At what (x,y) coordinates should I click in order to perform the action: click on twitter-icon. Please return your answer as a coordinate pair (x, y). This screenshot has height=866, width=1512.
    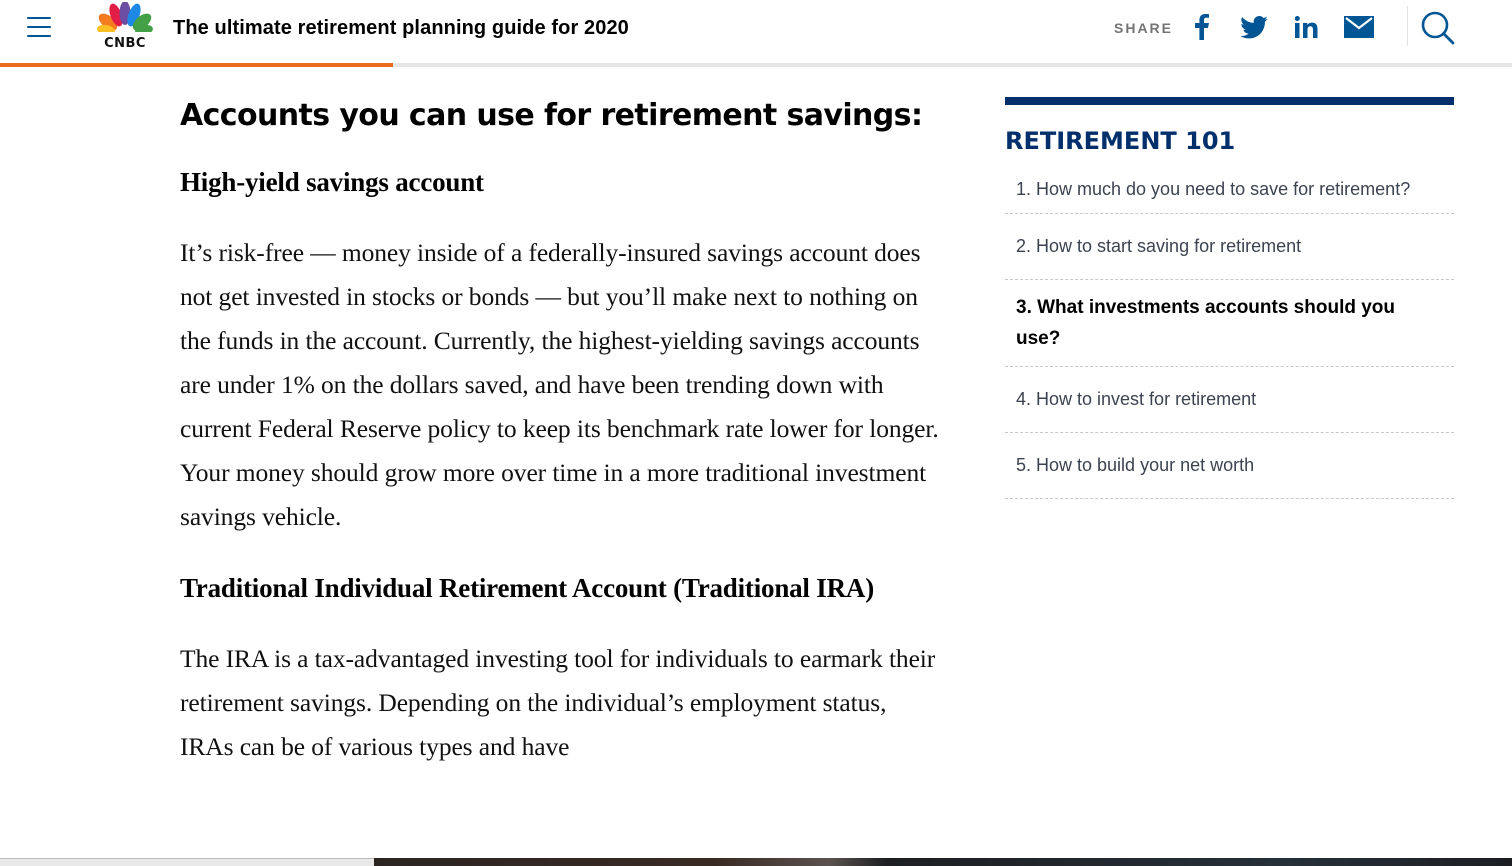
    Looking at the image, I should click on (1254, 27).